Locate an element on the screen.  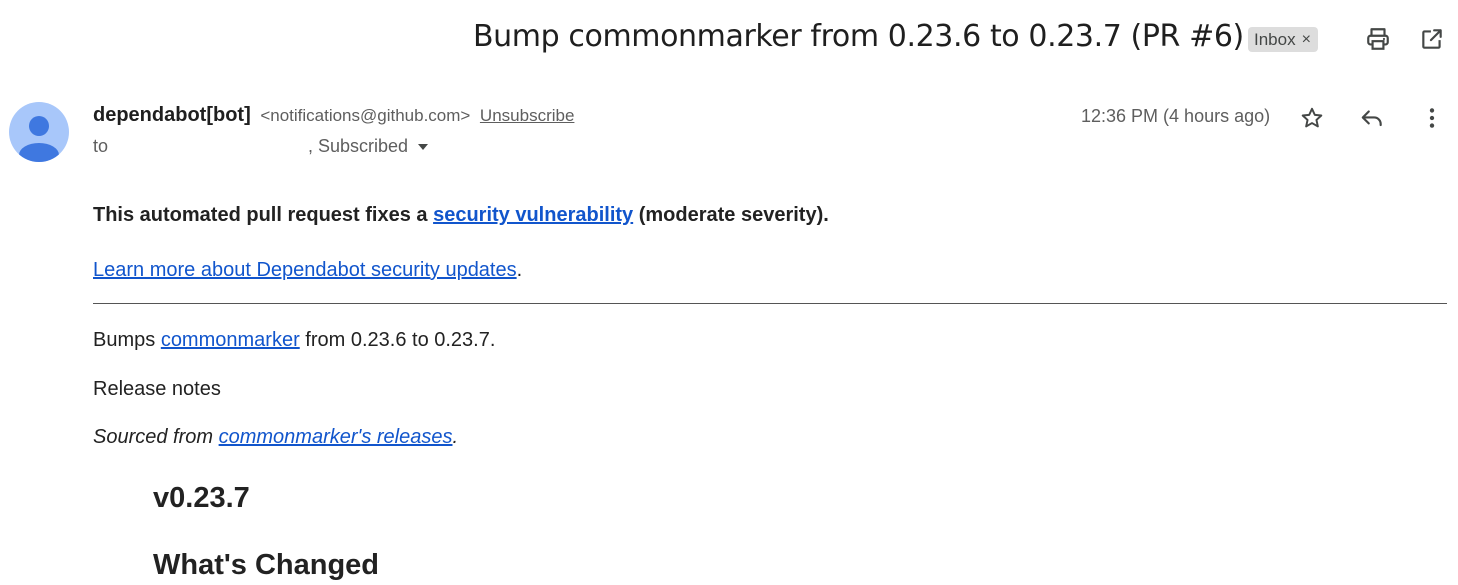
sender-name: dependabot[bot] is located at coordinates (172, 115).